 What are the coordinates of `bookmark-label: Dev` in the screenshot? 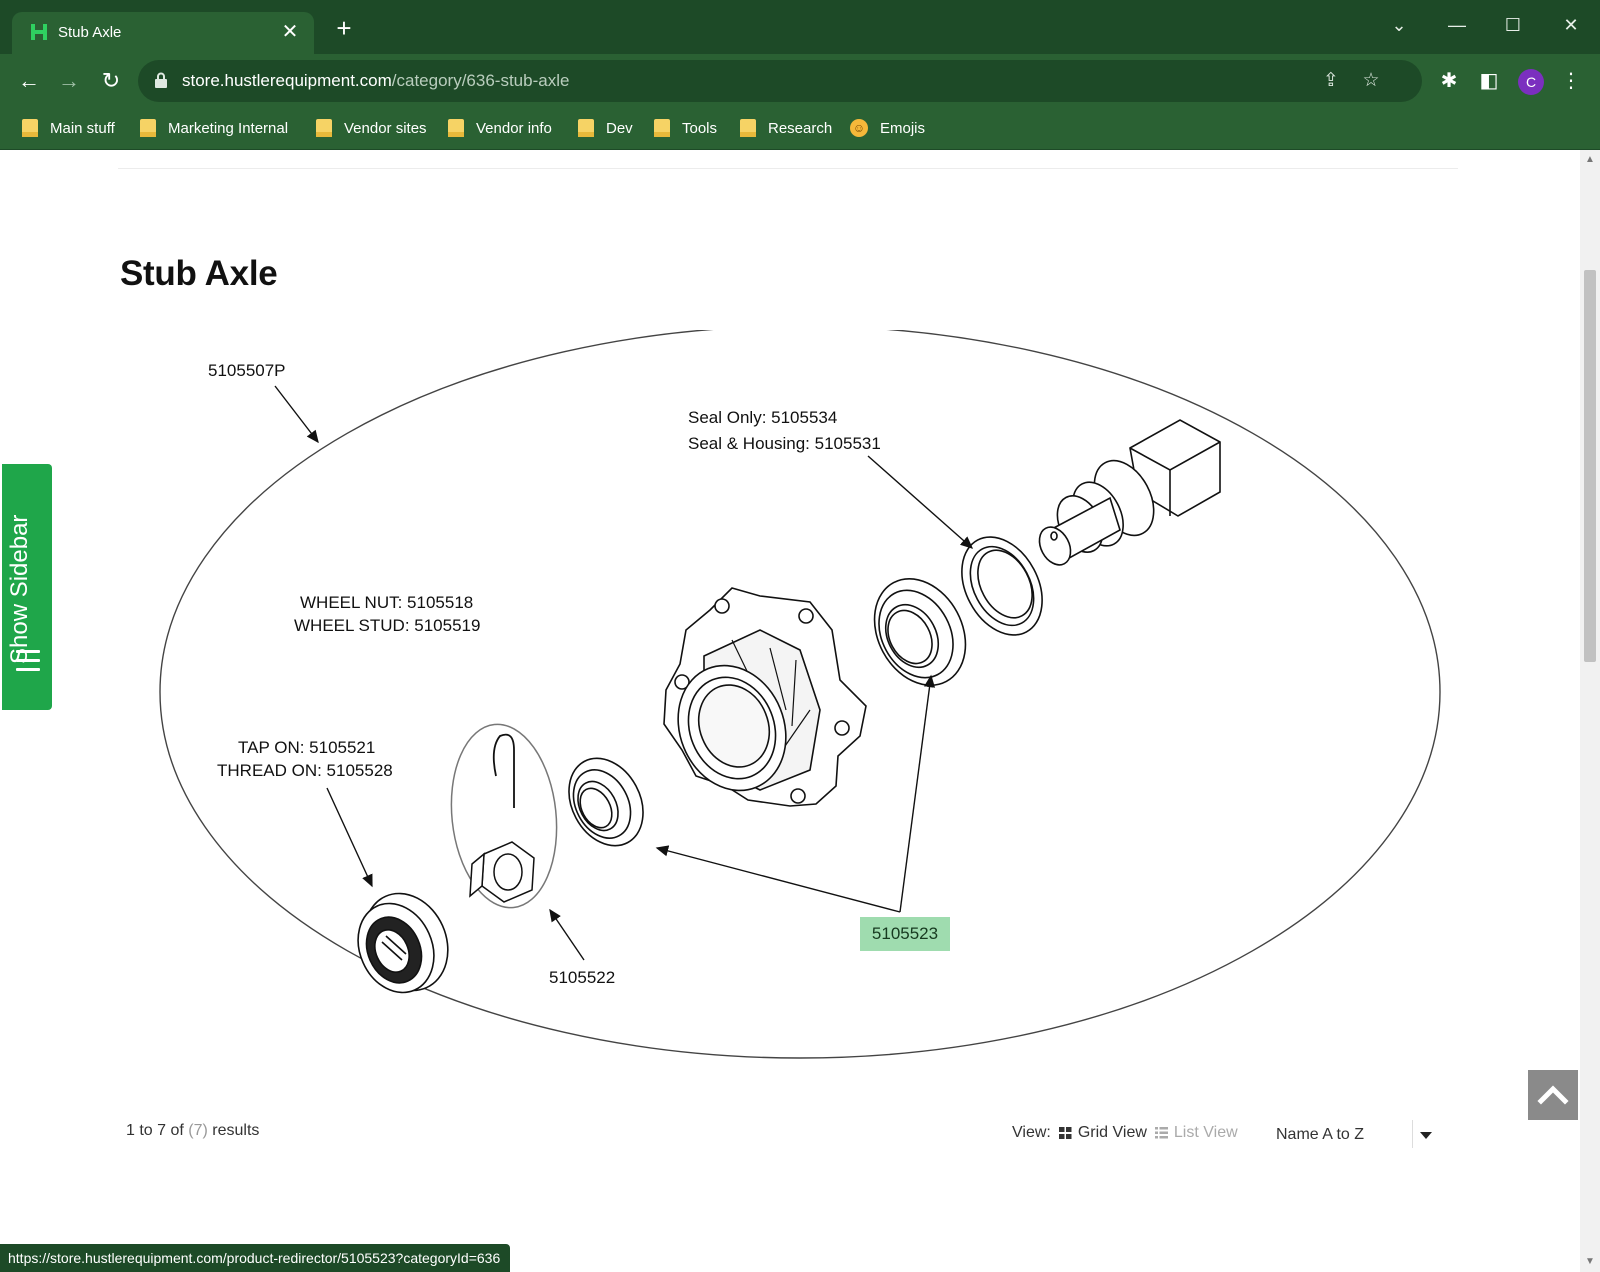 It's located at (619, 128).